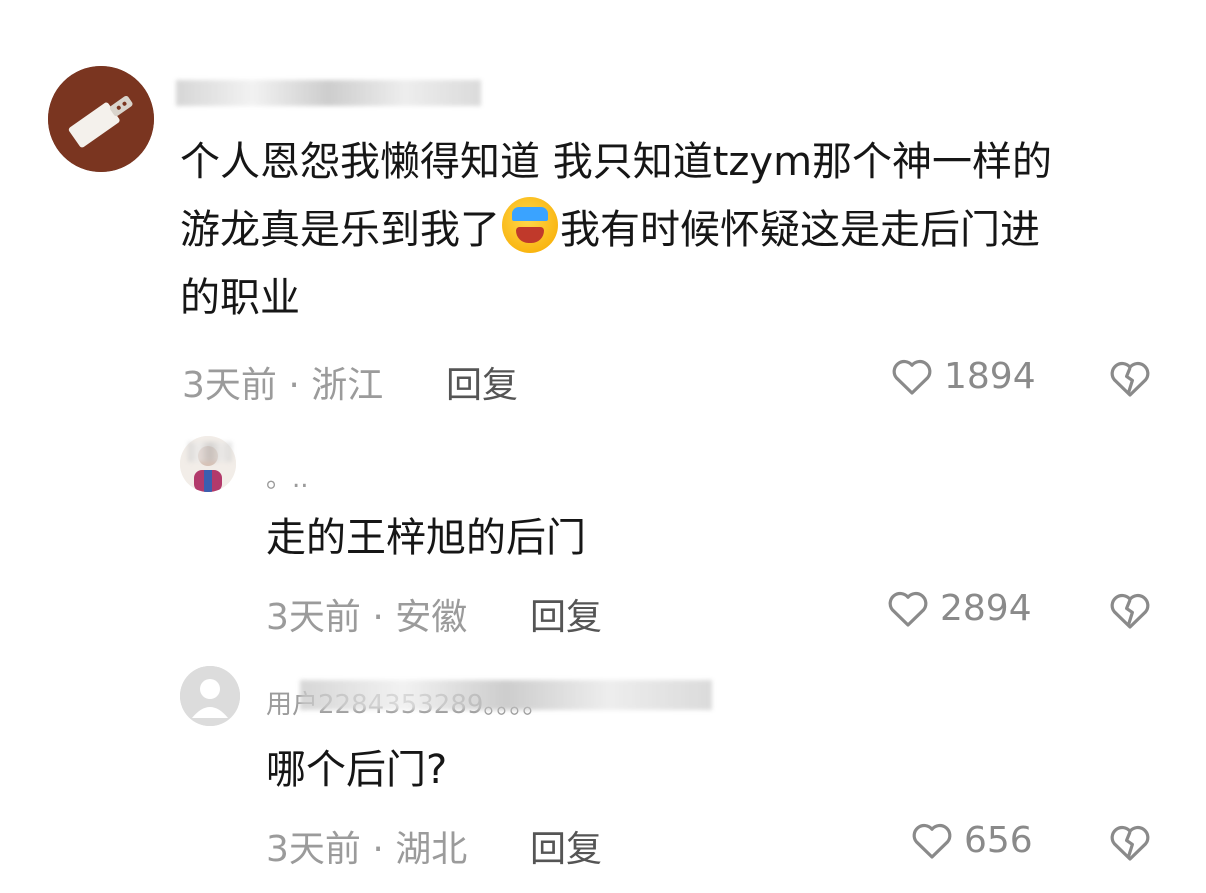  I want to click on comment-meta: 3天前 · 安徽, so click(367, 617).